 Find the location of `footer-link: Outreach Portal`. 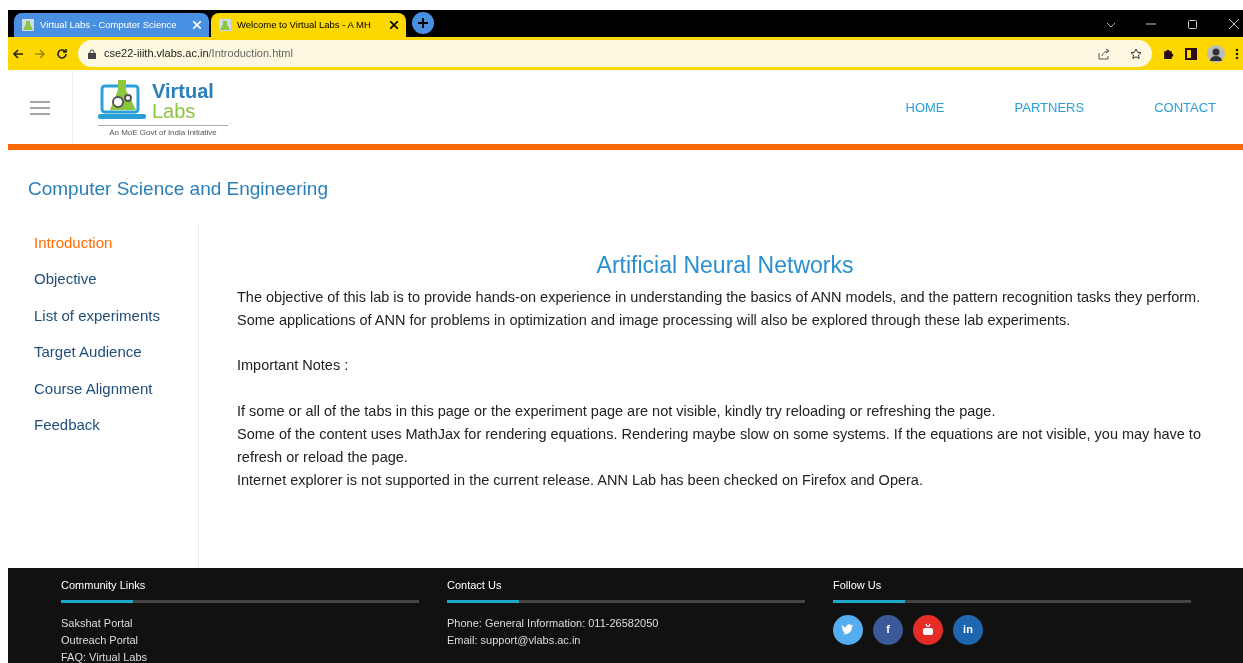

footer-link: Outreach Portal is located at coordinates (100, 640).